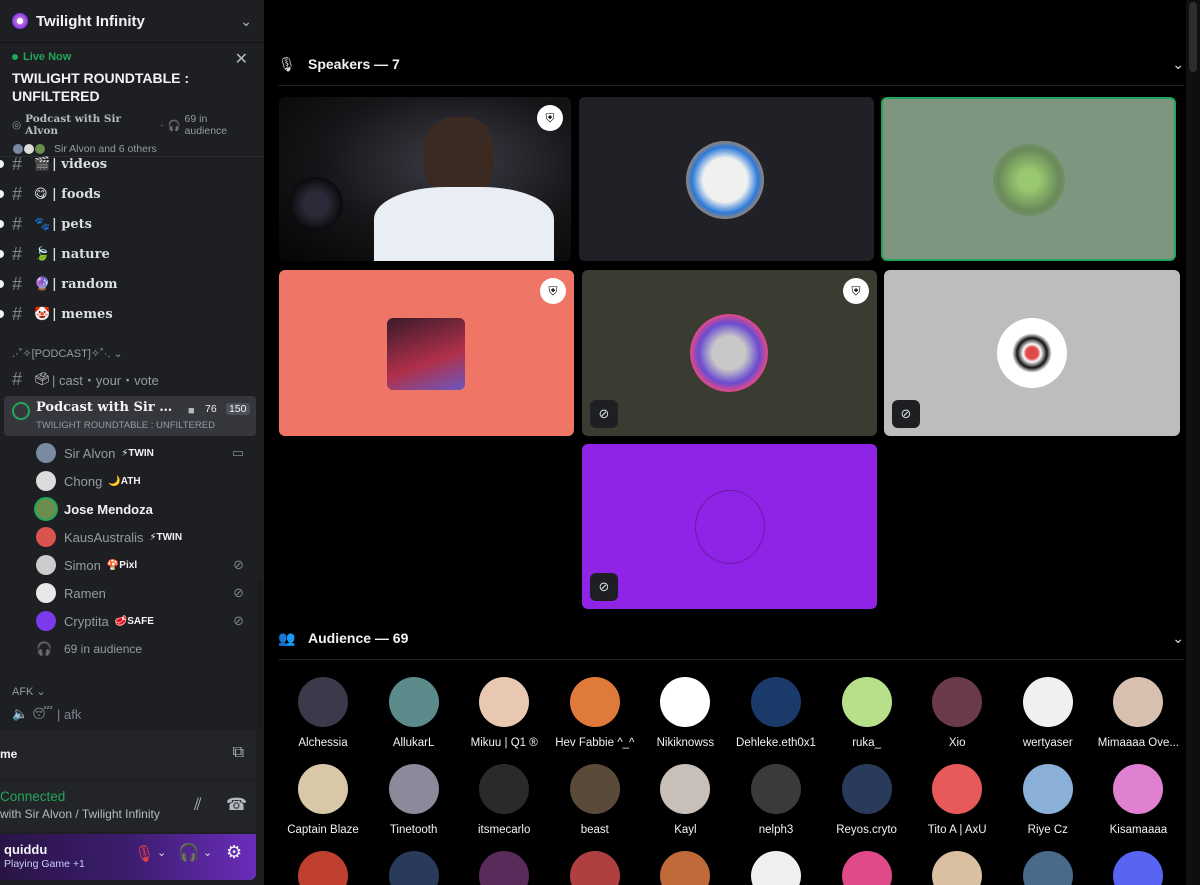 Image resolution: width=1200 pixels, height=885 pixels. What do you see at coordinates (42, 283) in the screenshot?
I see `channel-emoji: 🔮` at bounding box center [42, 283].